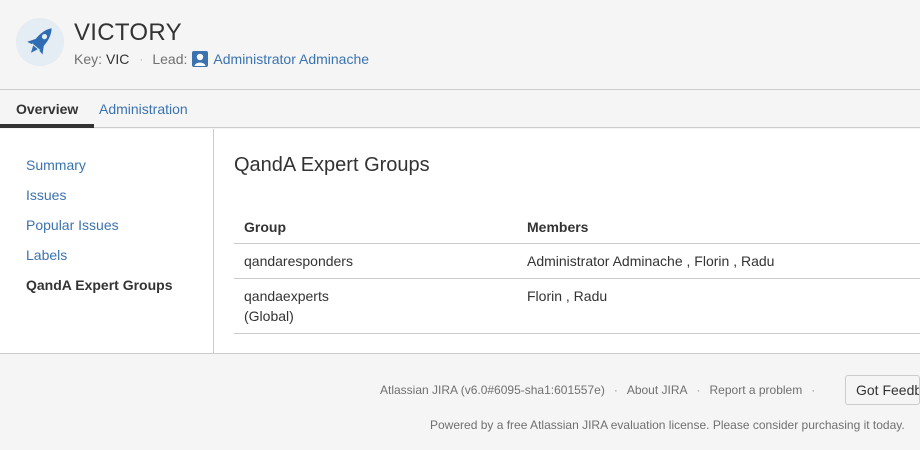 The width and height of the screenshot is (920, 450). I want to click on table-header: Group Members, so click(577, 226).